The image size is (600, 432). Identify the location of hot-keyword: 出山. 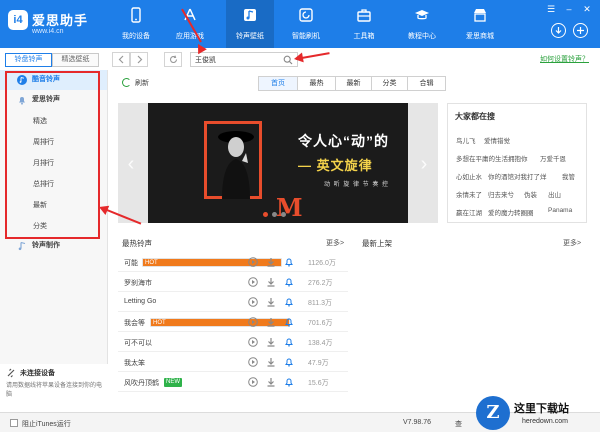
(554, 194).